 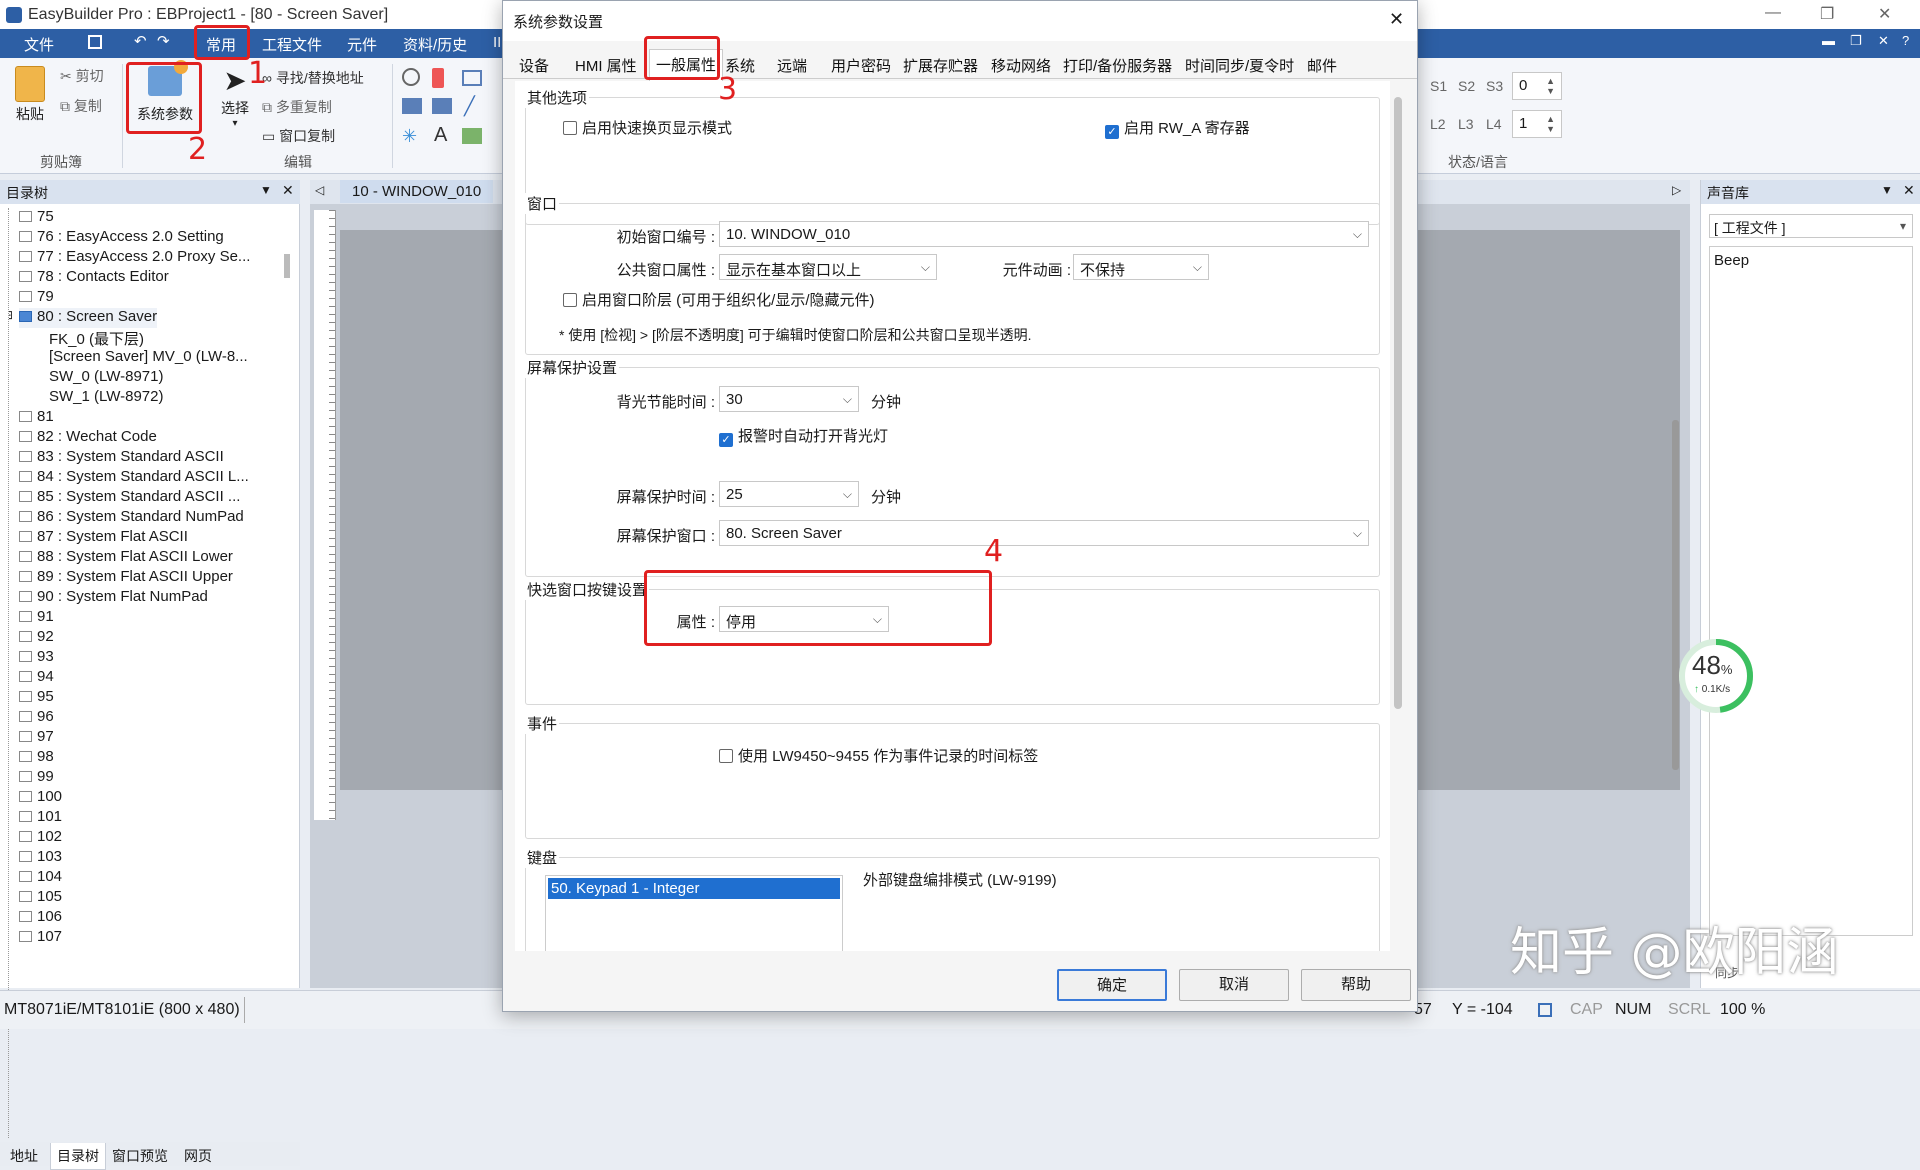 What do you see at coordinates (298, 136) in the screenshot?
I see `window-copy-button: ▭ 窗口复制` at bounding box center [298, 136].